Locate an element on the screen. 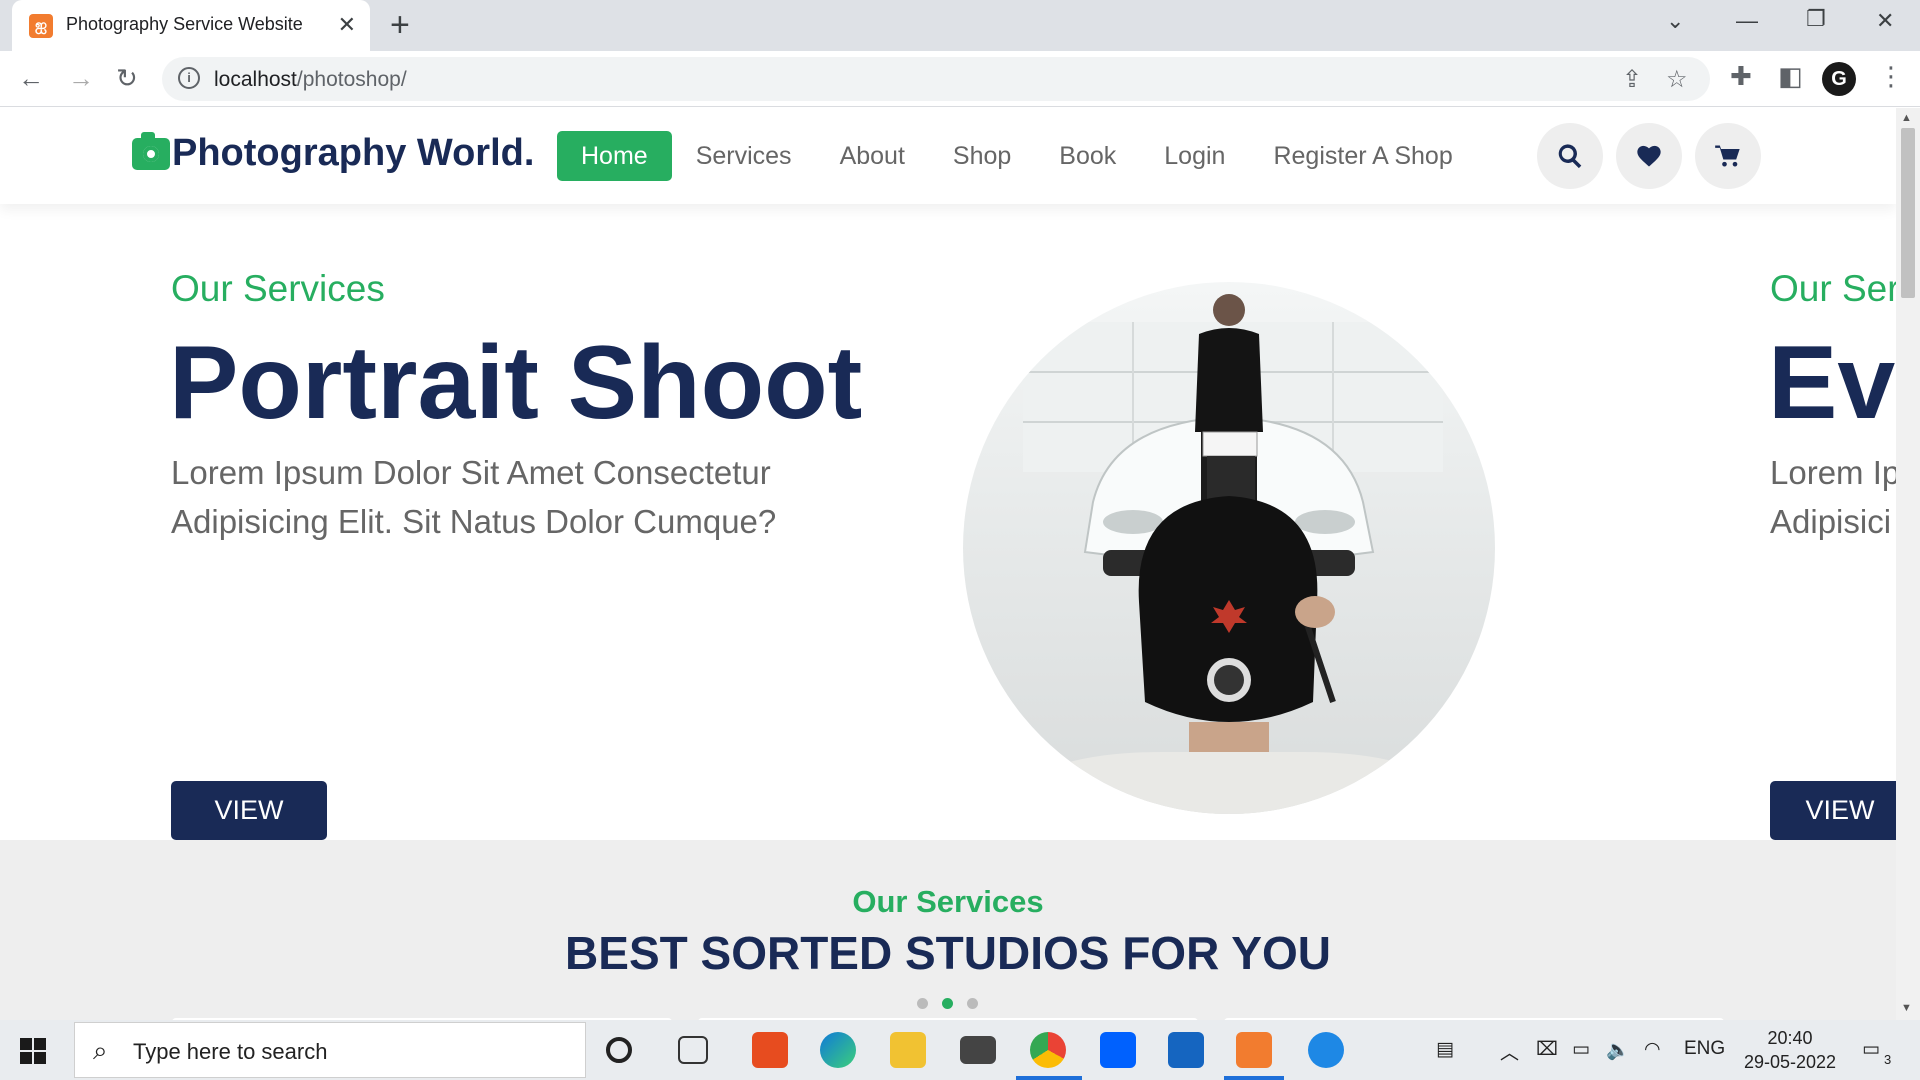 The width and height of the screenshot is (1920, 1080). help-icon is located at coordinates (1326, 1050).